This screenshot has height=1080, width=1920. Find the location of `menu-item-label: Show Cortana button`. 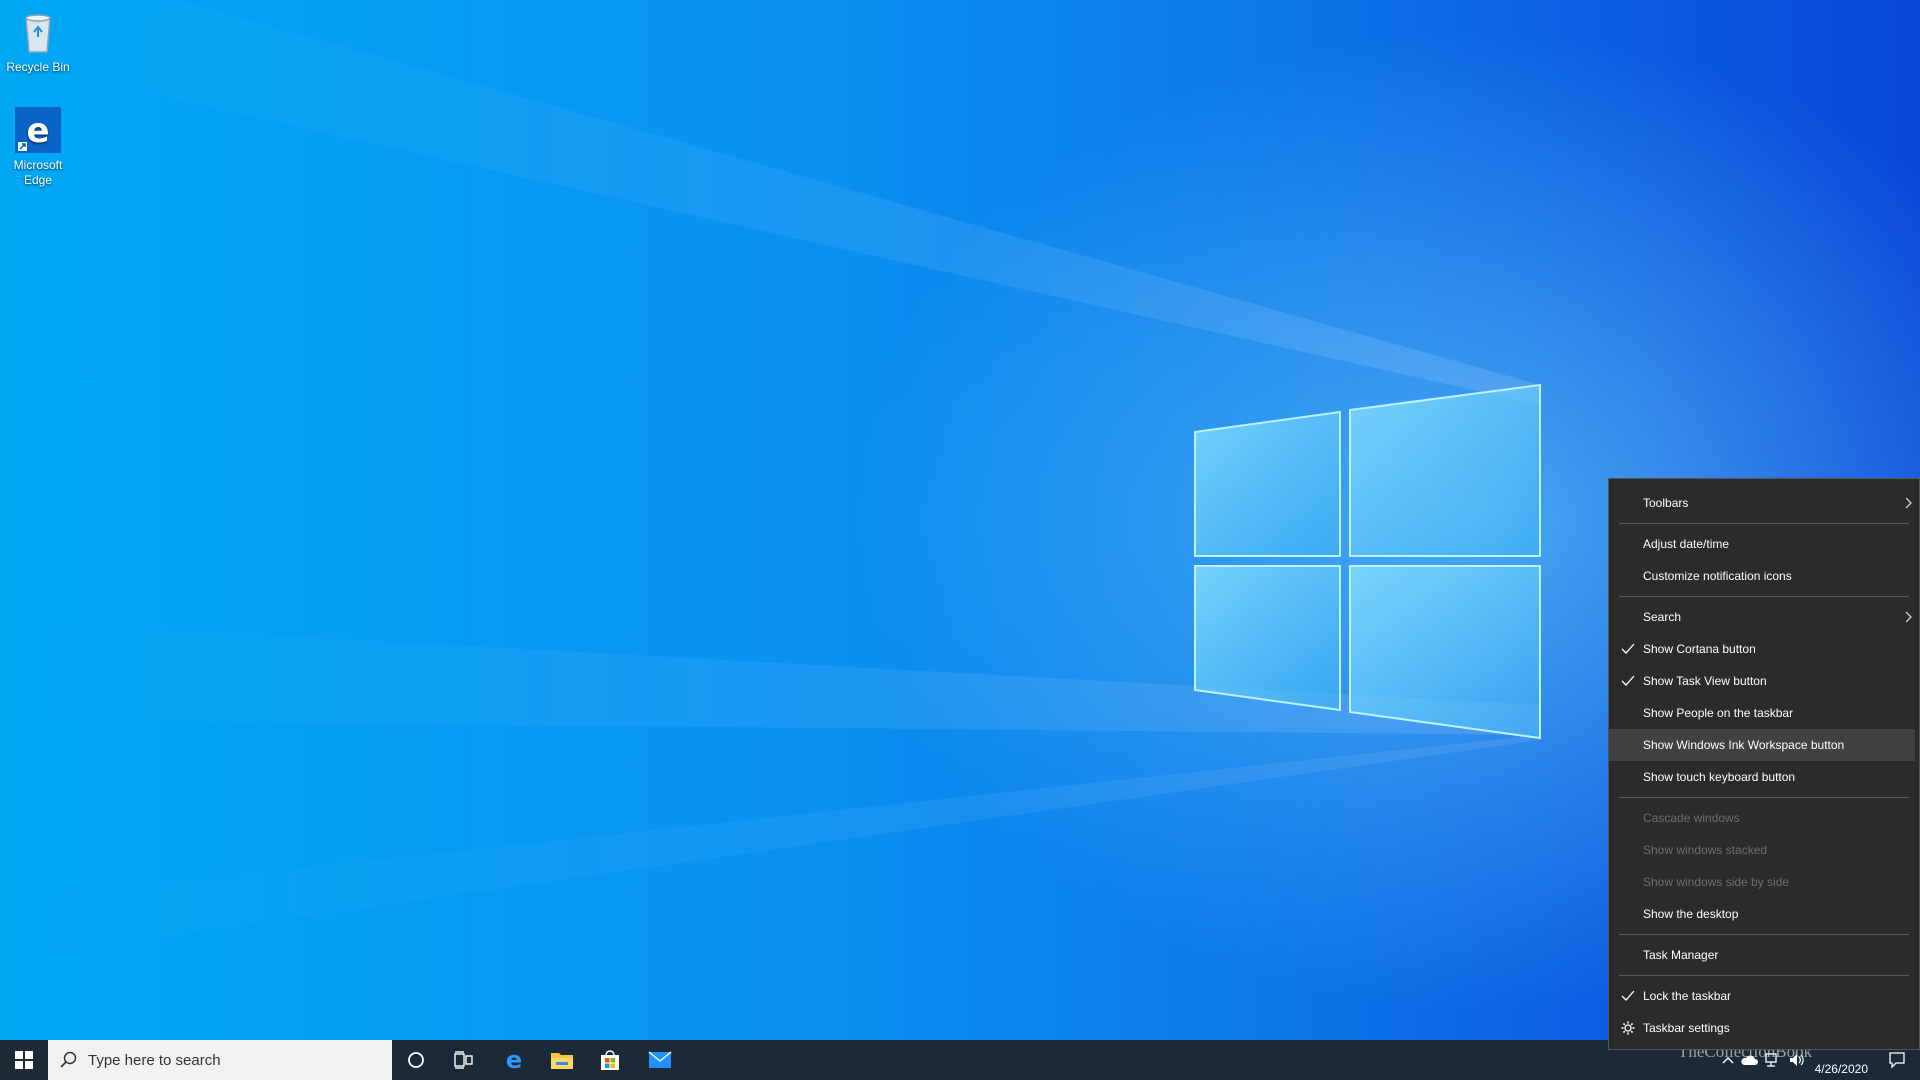

menu-item-label: Show Cortana button is located at coordinates (1699, 649).